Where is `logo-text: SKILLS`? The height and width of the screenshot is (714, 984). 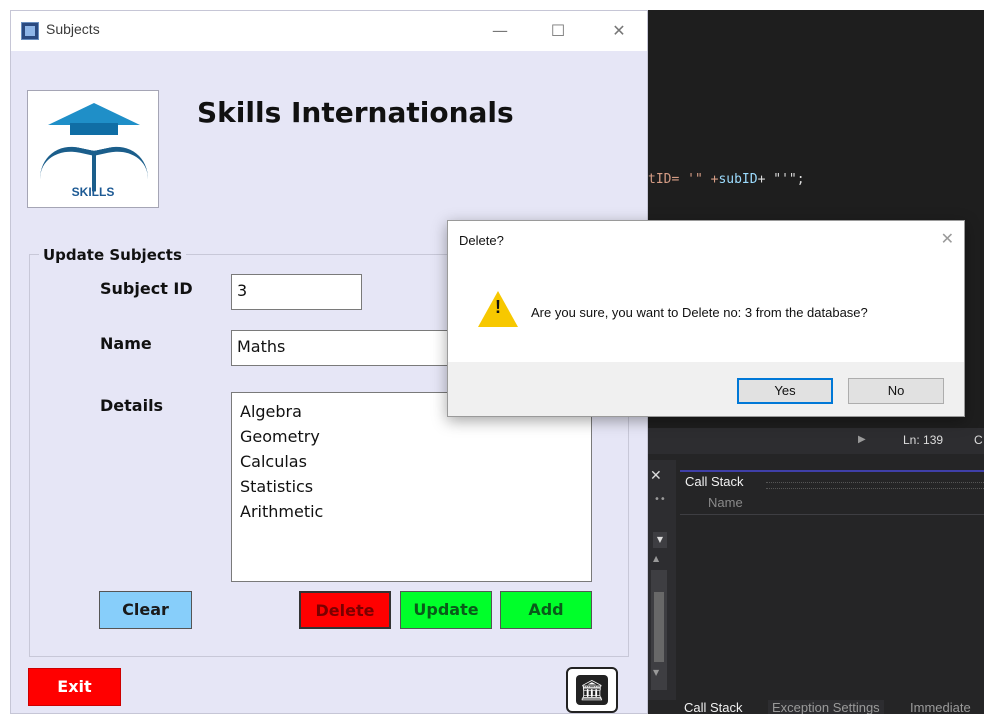
logo-text: SKILLS is located at coordinates (93, 192).